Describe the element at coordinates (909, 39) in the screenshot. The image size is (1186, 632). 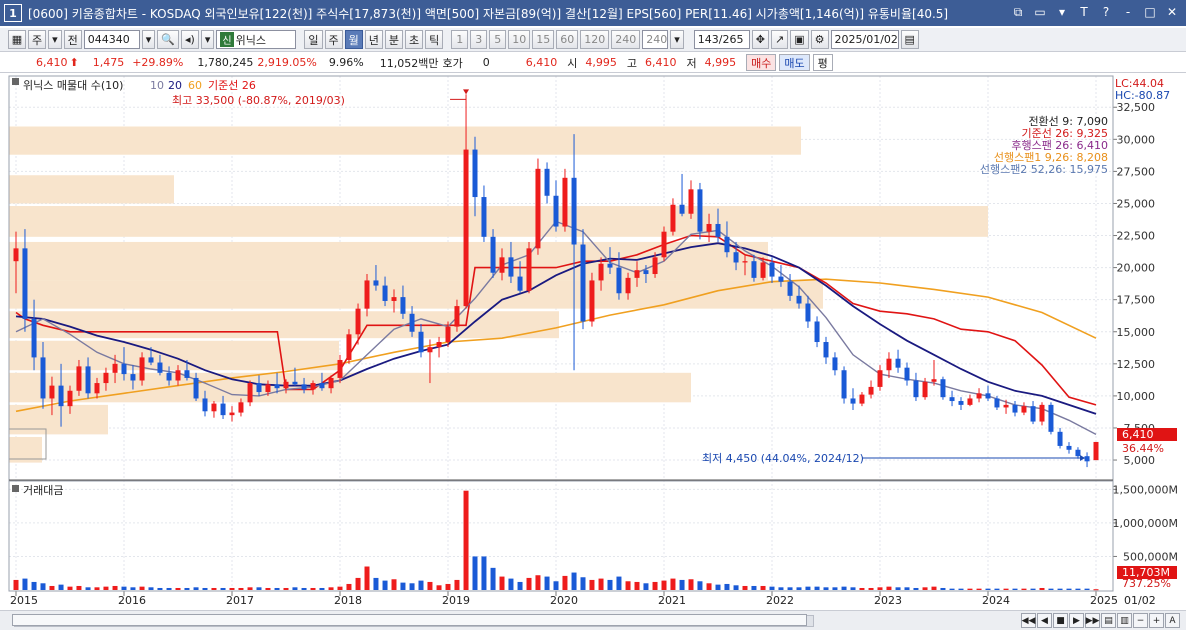
I see `calendar-icon: ▤` at that location.